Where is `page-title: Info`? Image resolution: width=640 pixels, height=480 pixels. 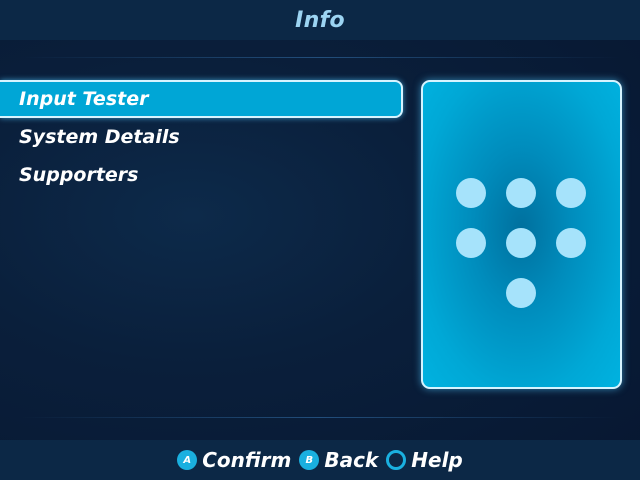 page-title: Info is located at coordinates (320, 20).